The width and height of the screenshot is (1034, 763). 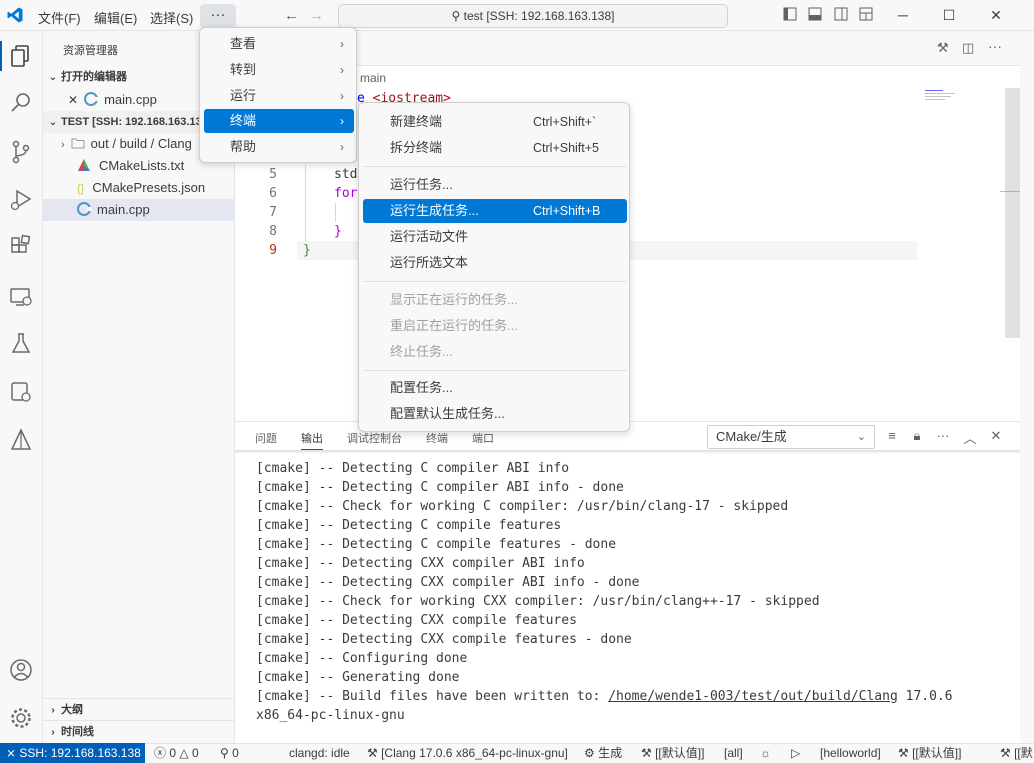 What do you see at coordinates (495, 211) in the screenshot?
I see `menu-item-run-build-task: 运行生成任务... Ctrl+Shift+B` at bounding box center [495, 211].